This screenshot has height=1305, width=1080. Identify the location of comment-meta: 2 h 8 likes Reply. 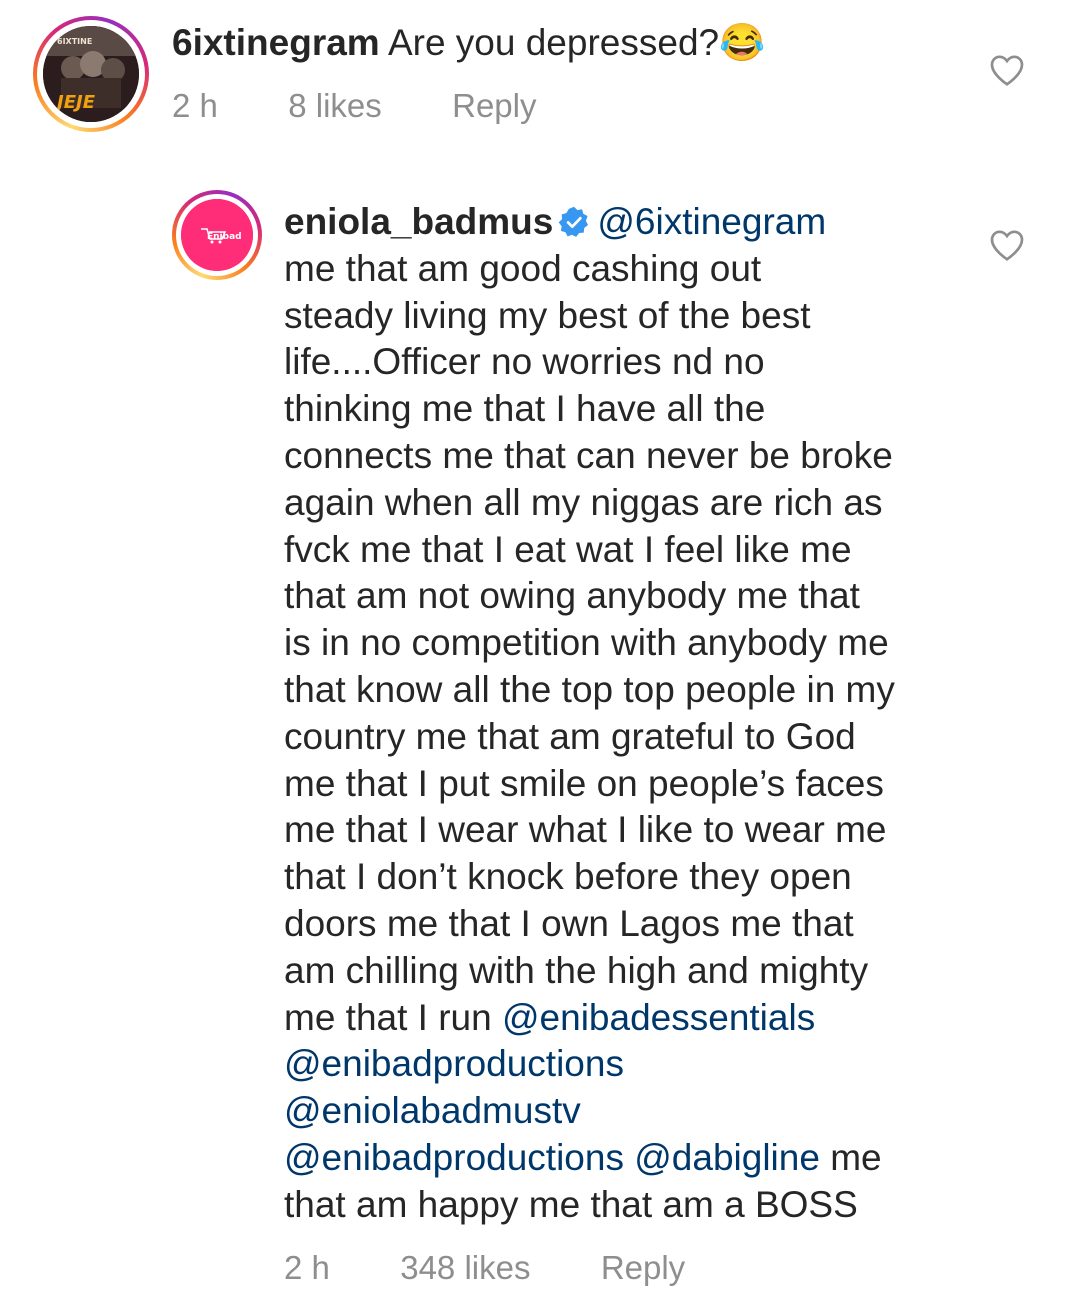
(354, 106).